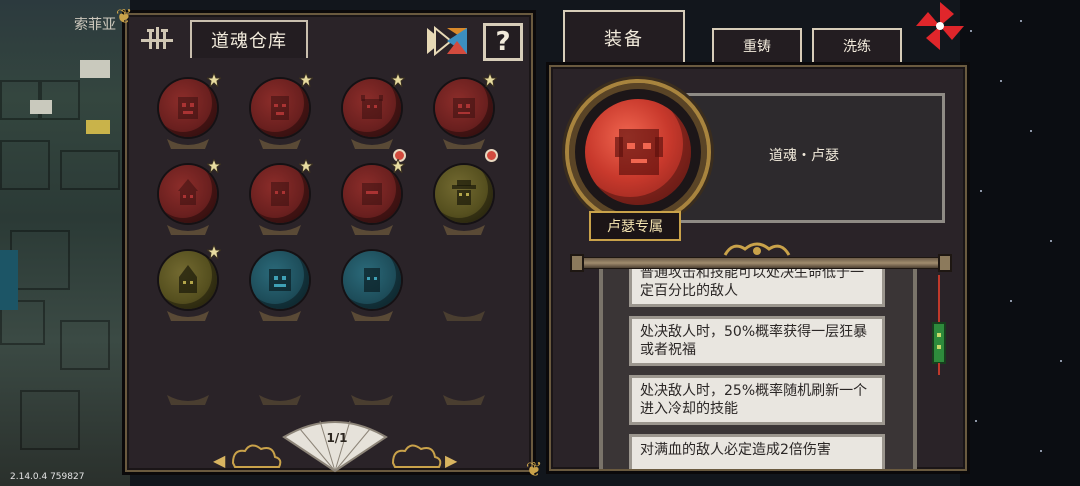 The width and height of the screenshot is (1080, 486). What do you see at coordinates (939, 325) in the screenshot?
I see `jade-tassel-icon` at bounding box center [939, 325].